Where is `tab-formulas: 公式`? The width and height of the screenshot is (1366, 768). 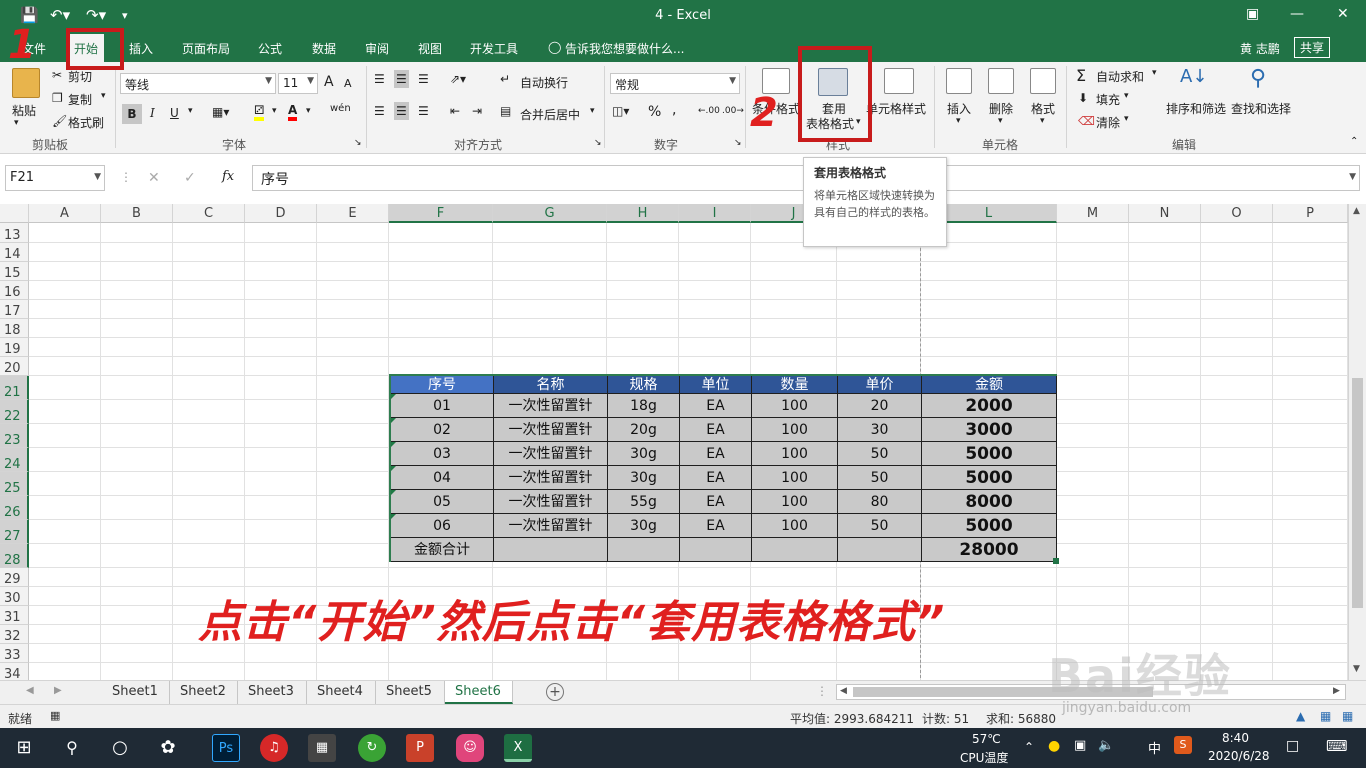
tab-formulas: 公式 is located at coordinates (270, 48).